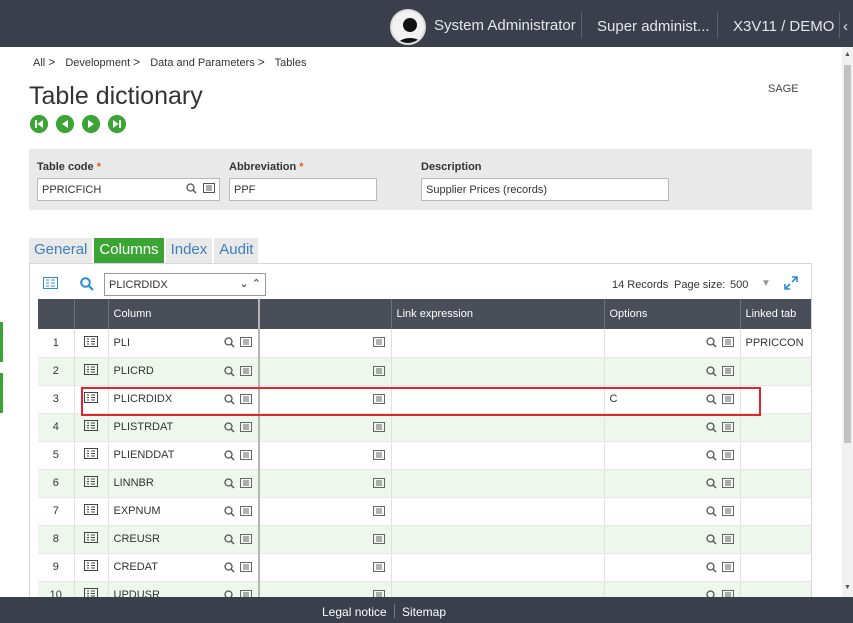 Image resolution: width=853 pixels, height=623 pixels. I want to click on linked-table-cell: PPRICCON, so click(776, 343).